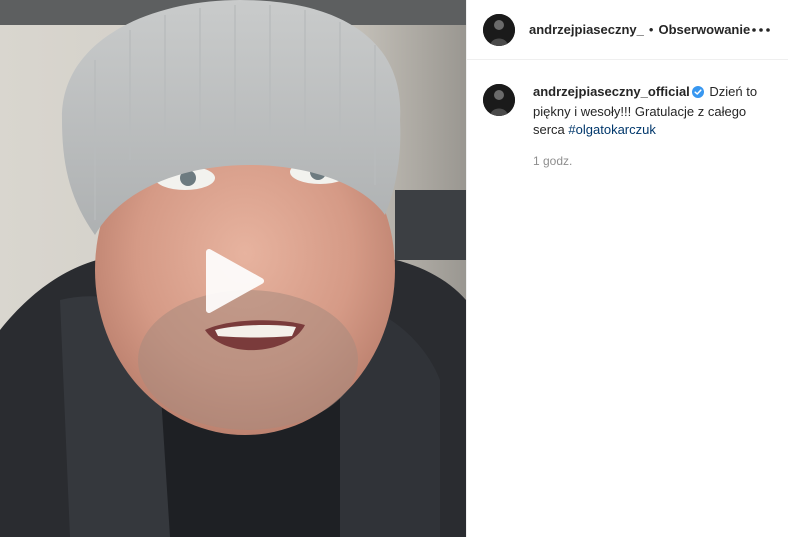 The width and height of the screenshot is (788, 537). I want to click on post-header: andrzejpiaseczny_ • Obserwowanie, so click(627, 30).